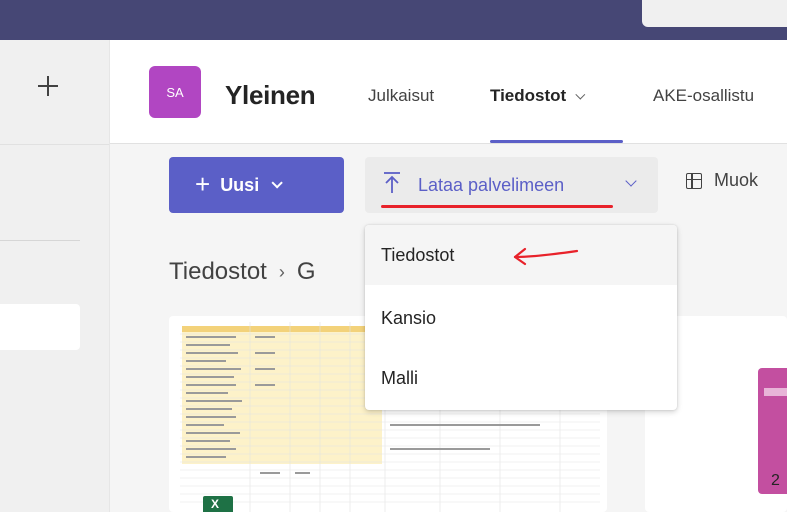 The height and width of the screenshot is (512, 787). Describe the element at coordinates (528, 95) in the screenshot. I see `tab-label: Tiedostot` at that location.